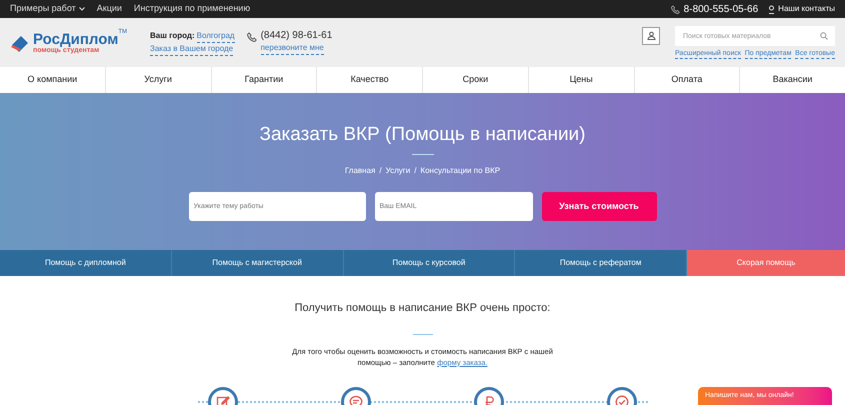 This screenshot has width=845, height=405. What do you see at coordinates (430, 263) in the screenshot?
I see `service-tab: Помощь с курсовой` at bounding box center [430, 263].